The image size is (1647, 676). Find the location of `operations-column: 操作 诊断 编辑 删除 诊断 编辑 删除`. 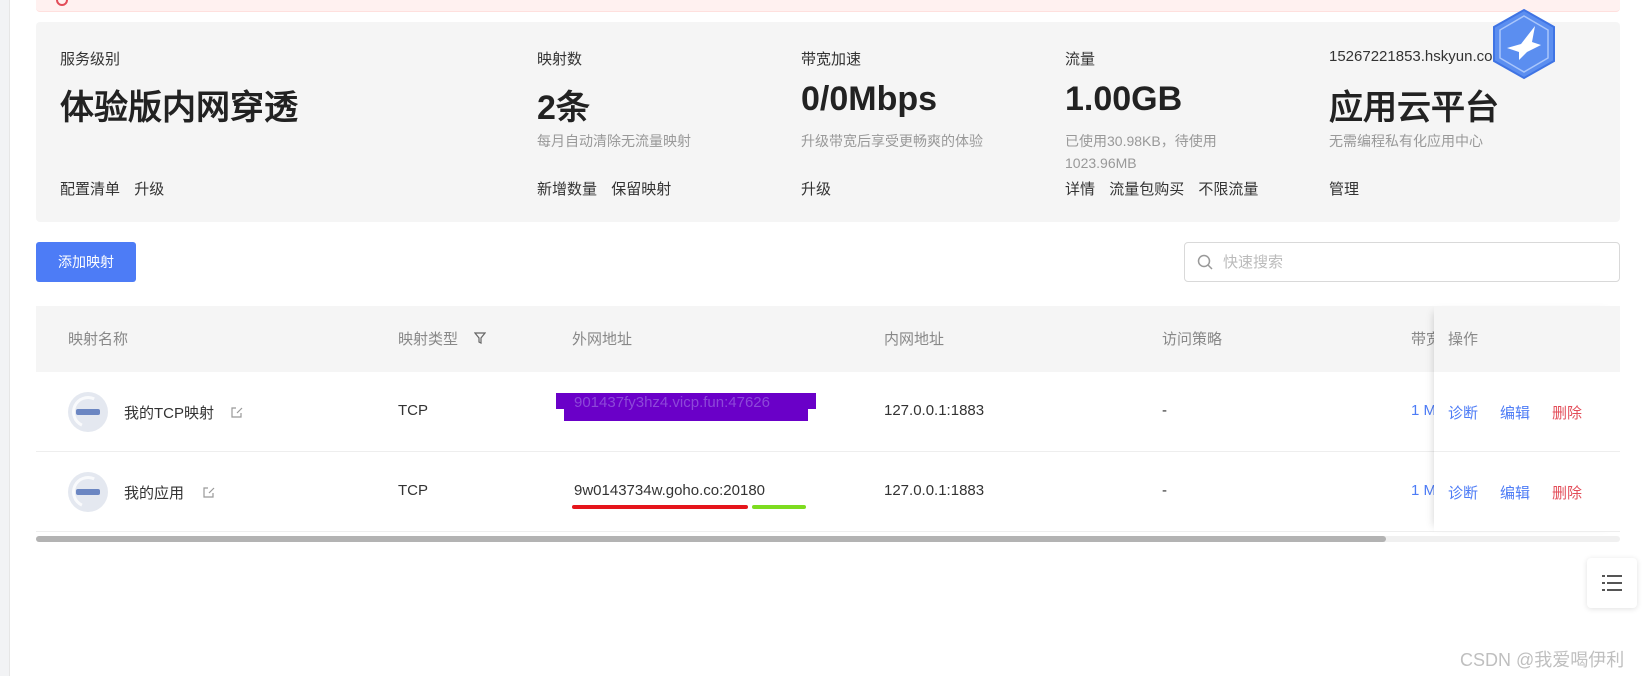

operations-column: 操作 诊断 编辑 删除 诊断 编辑 删除 is located at coordinates (1527, 419).